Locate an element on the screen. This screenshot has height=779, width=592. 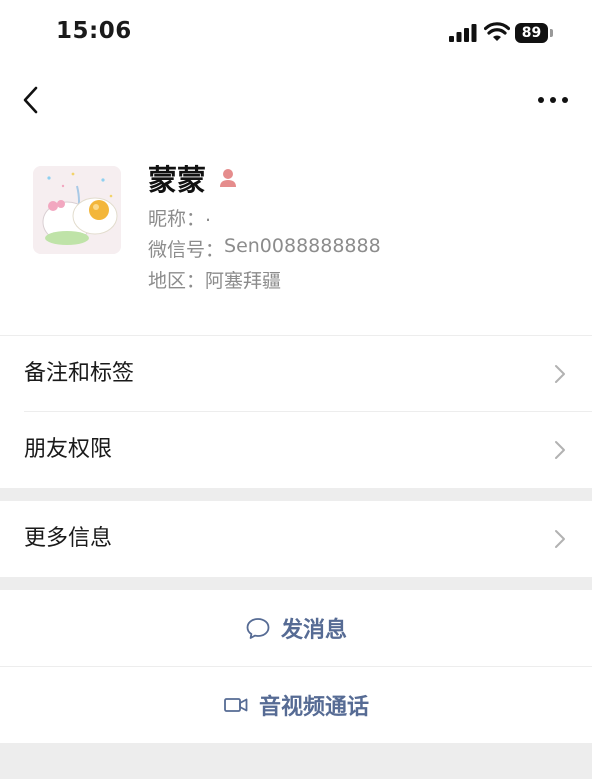
status-bar: 15:06 89 is located at coordinates (296, 35).